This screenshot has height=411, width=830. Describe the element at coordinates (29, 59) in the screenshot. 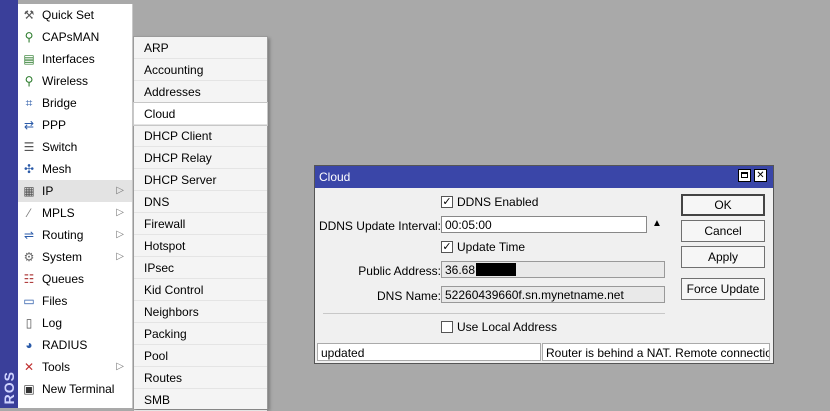

I see `interfaces-icon: ▤` at that location.